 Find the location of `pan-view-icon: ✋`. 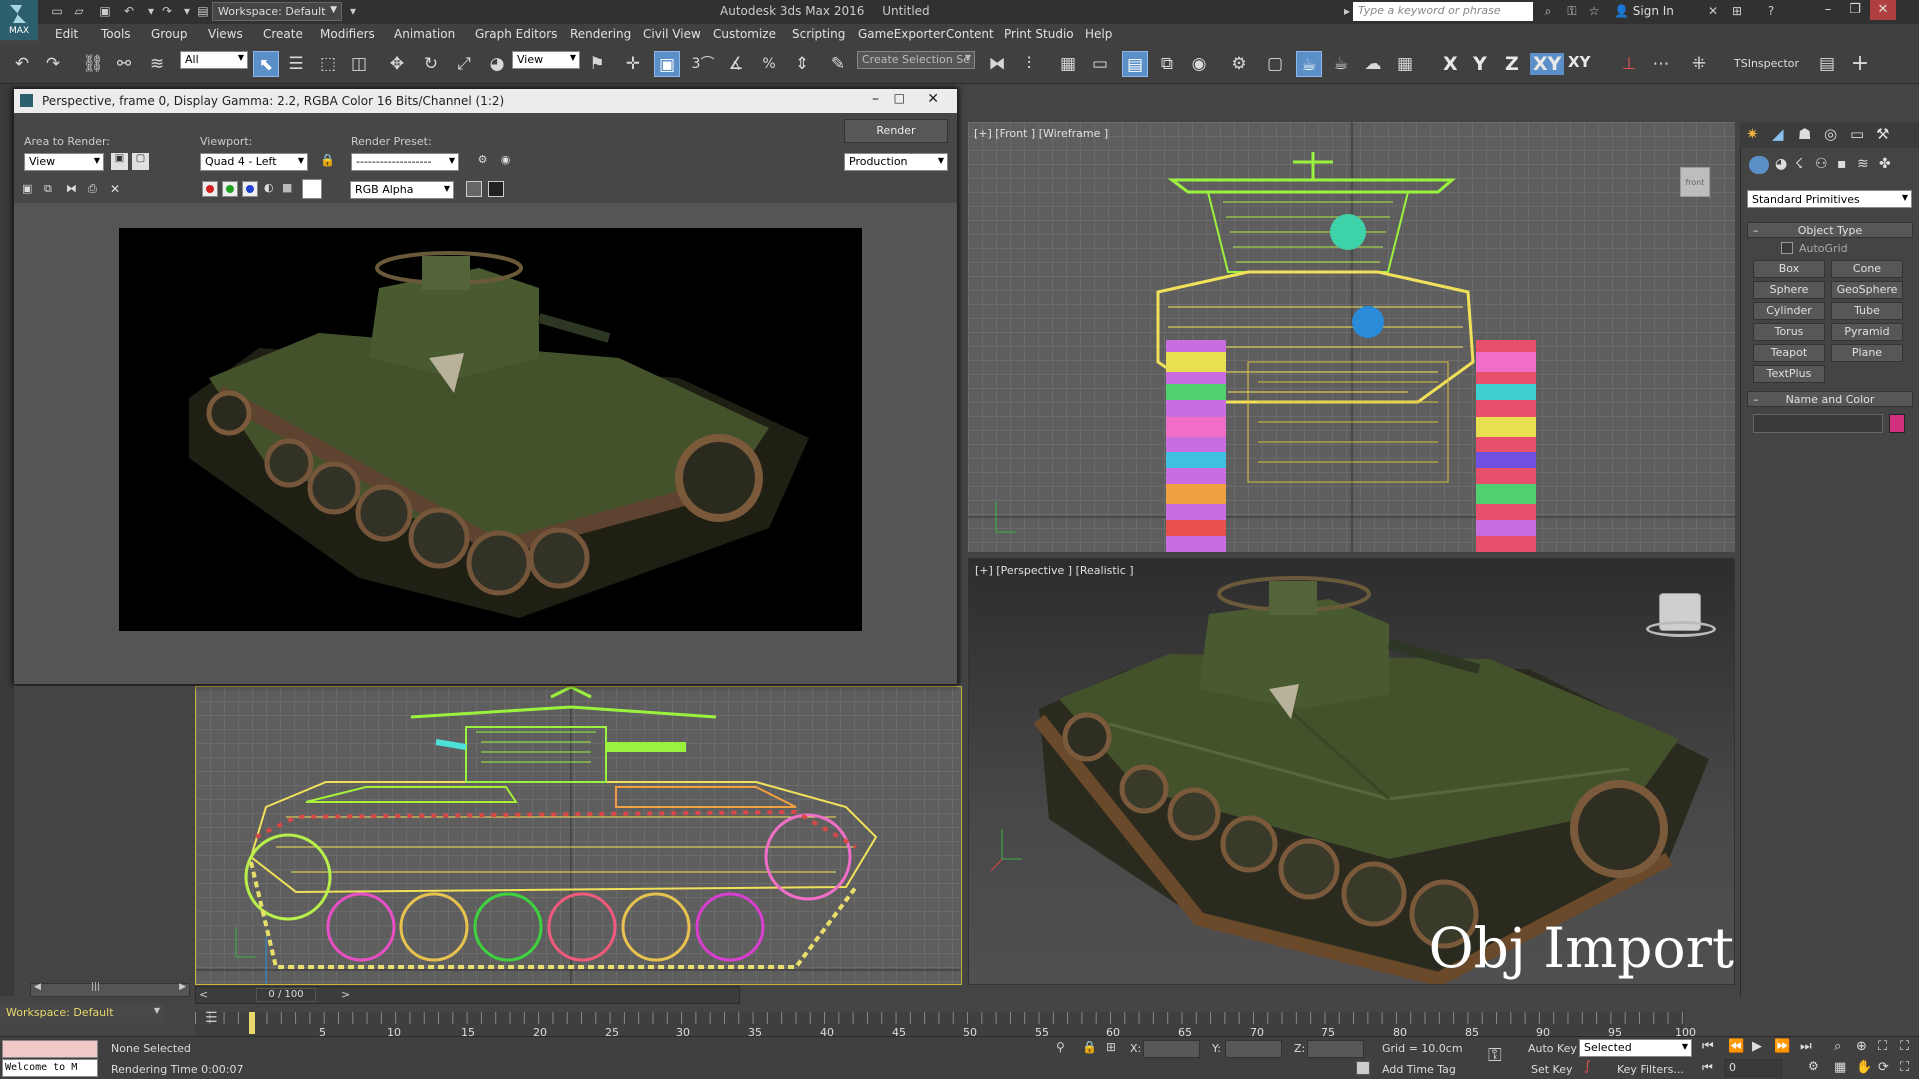

pan-view-icon: ✋ is located at coordinates (1864, 1067).